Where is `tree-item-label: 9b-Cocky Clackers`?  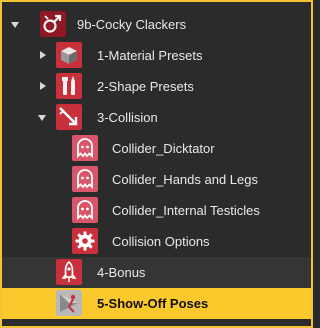 tree-item-label: 9b-Cocky Clackers is located at coordinates (132, 24).